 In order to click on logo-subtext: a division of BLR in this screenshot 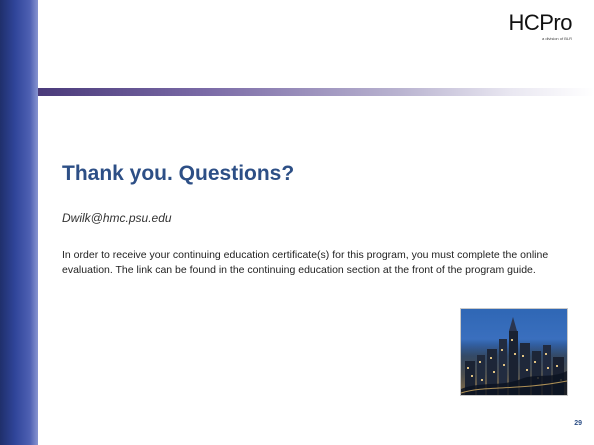, I will do `click(556, 38)`.